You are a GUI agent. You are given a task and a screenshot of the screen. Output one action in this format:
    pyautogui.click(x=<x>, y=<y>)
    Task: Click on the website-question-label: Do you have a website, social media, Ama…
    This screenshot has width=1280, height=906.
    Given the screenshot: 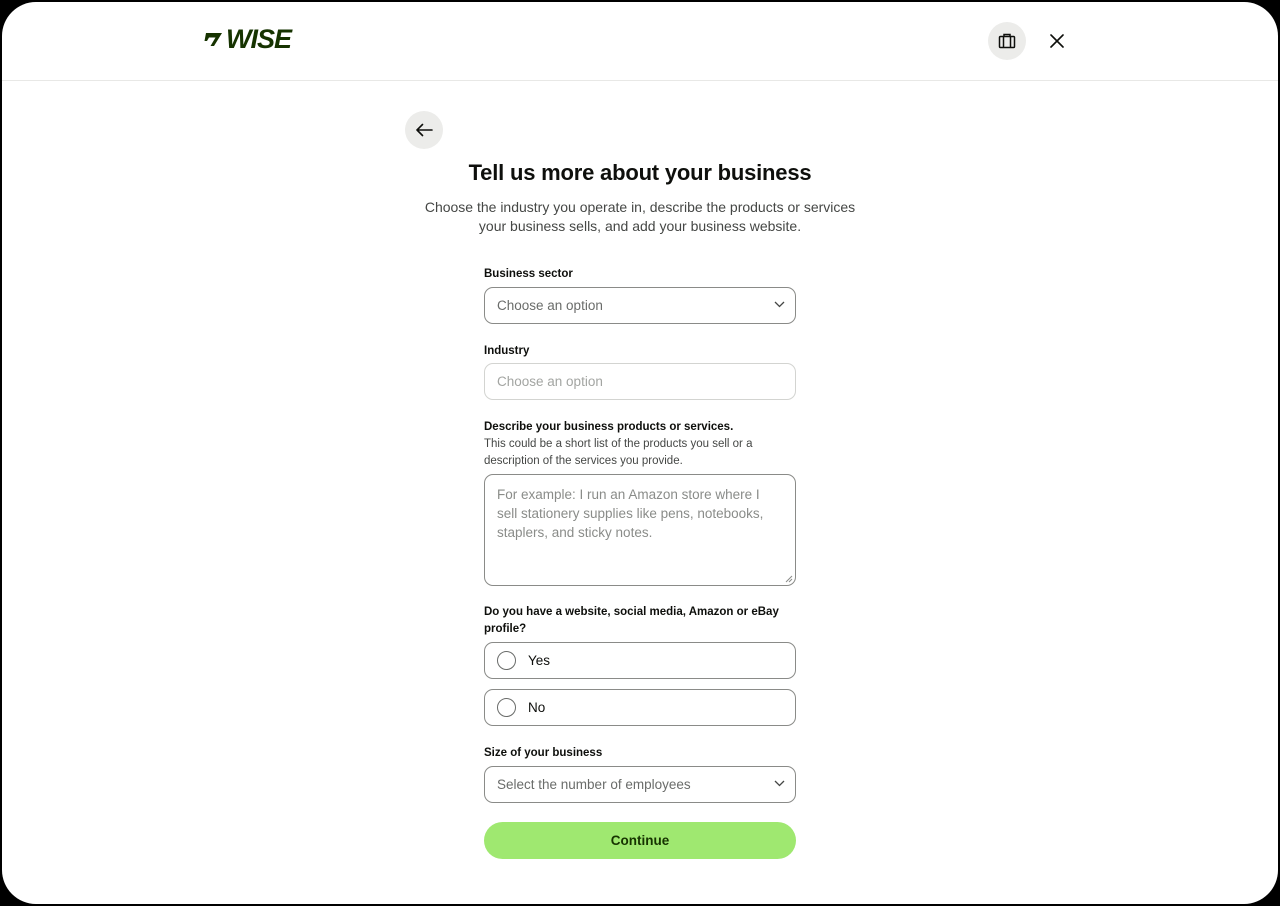 What is the action you would take?
    pyautogui.click(x=631, y=620)
    